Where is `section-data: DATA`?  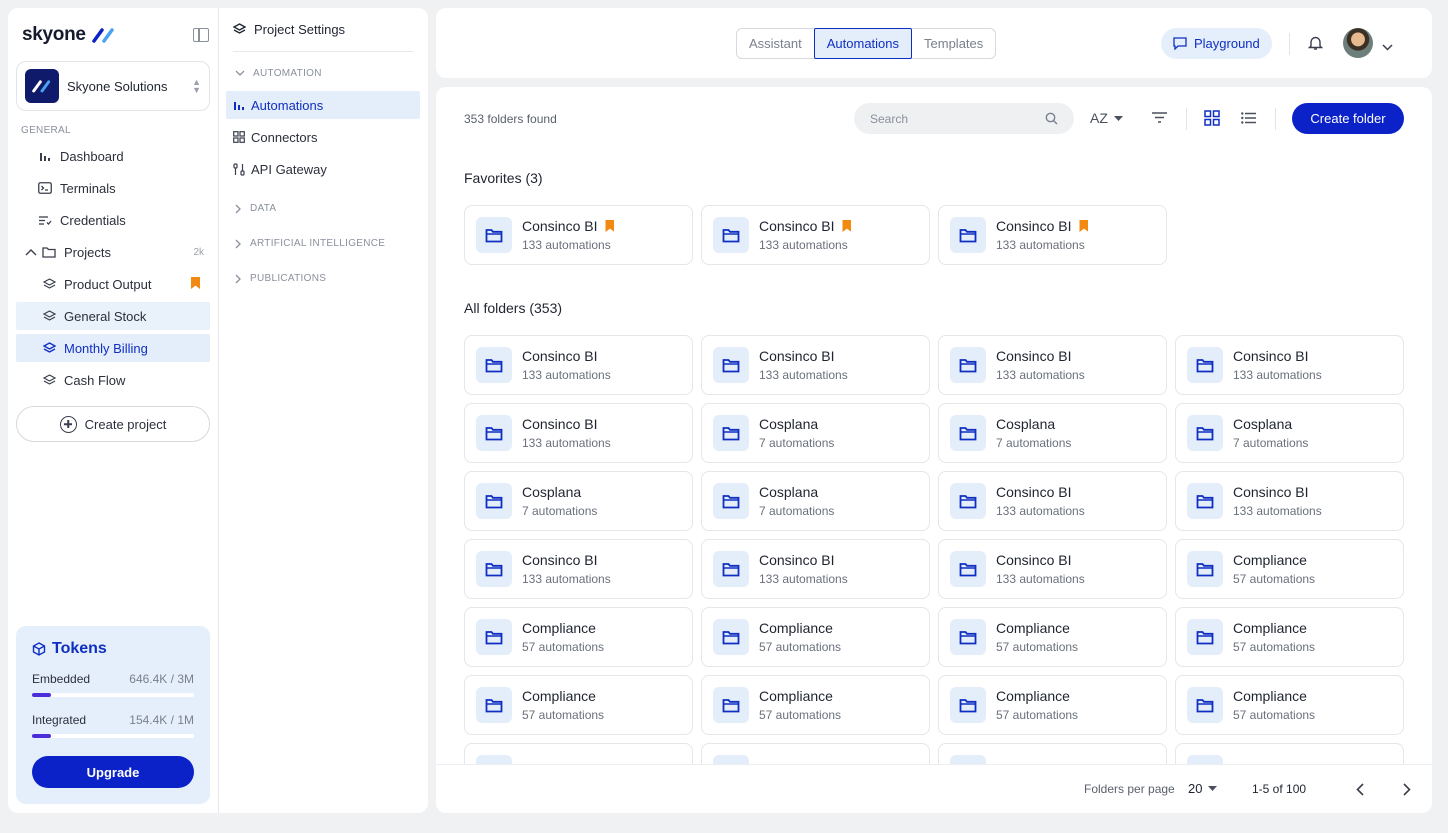 section-data: DATA is located at coordinates (255, 208).